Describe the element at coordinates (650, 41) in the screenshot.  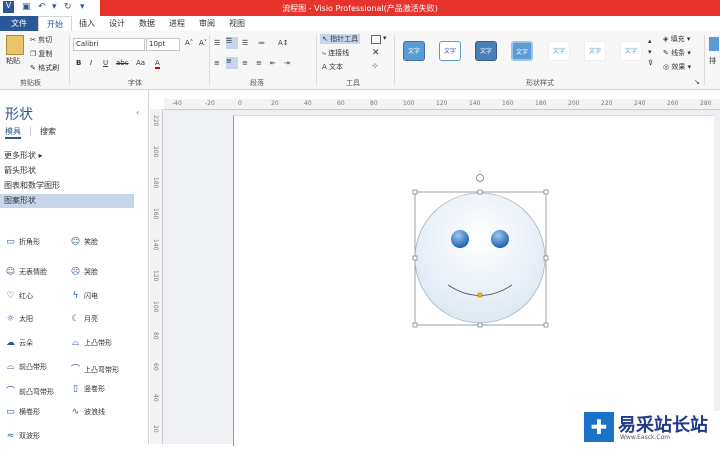
I see `scroll-up-icon: ▴` at that location.